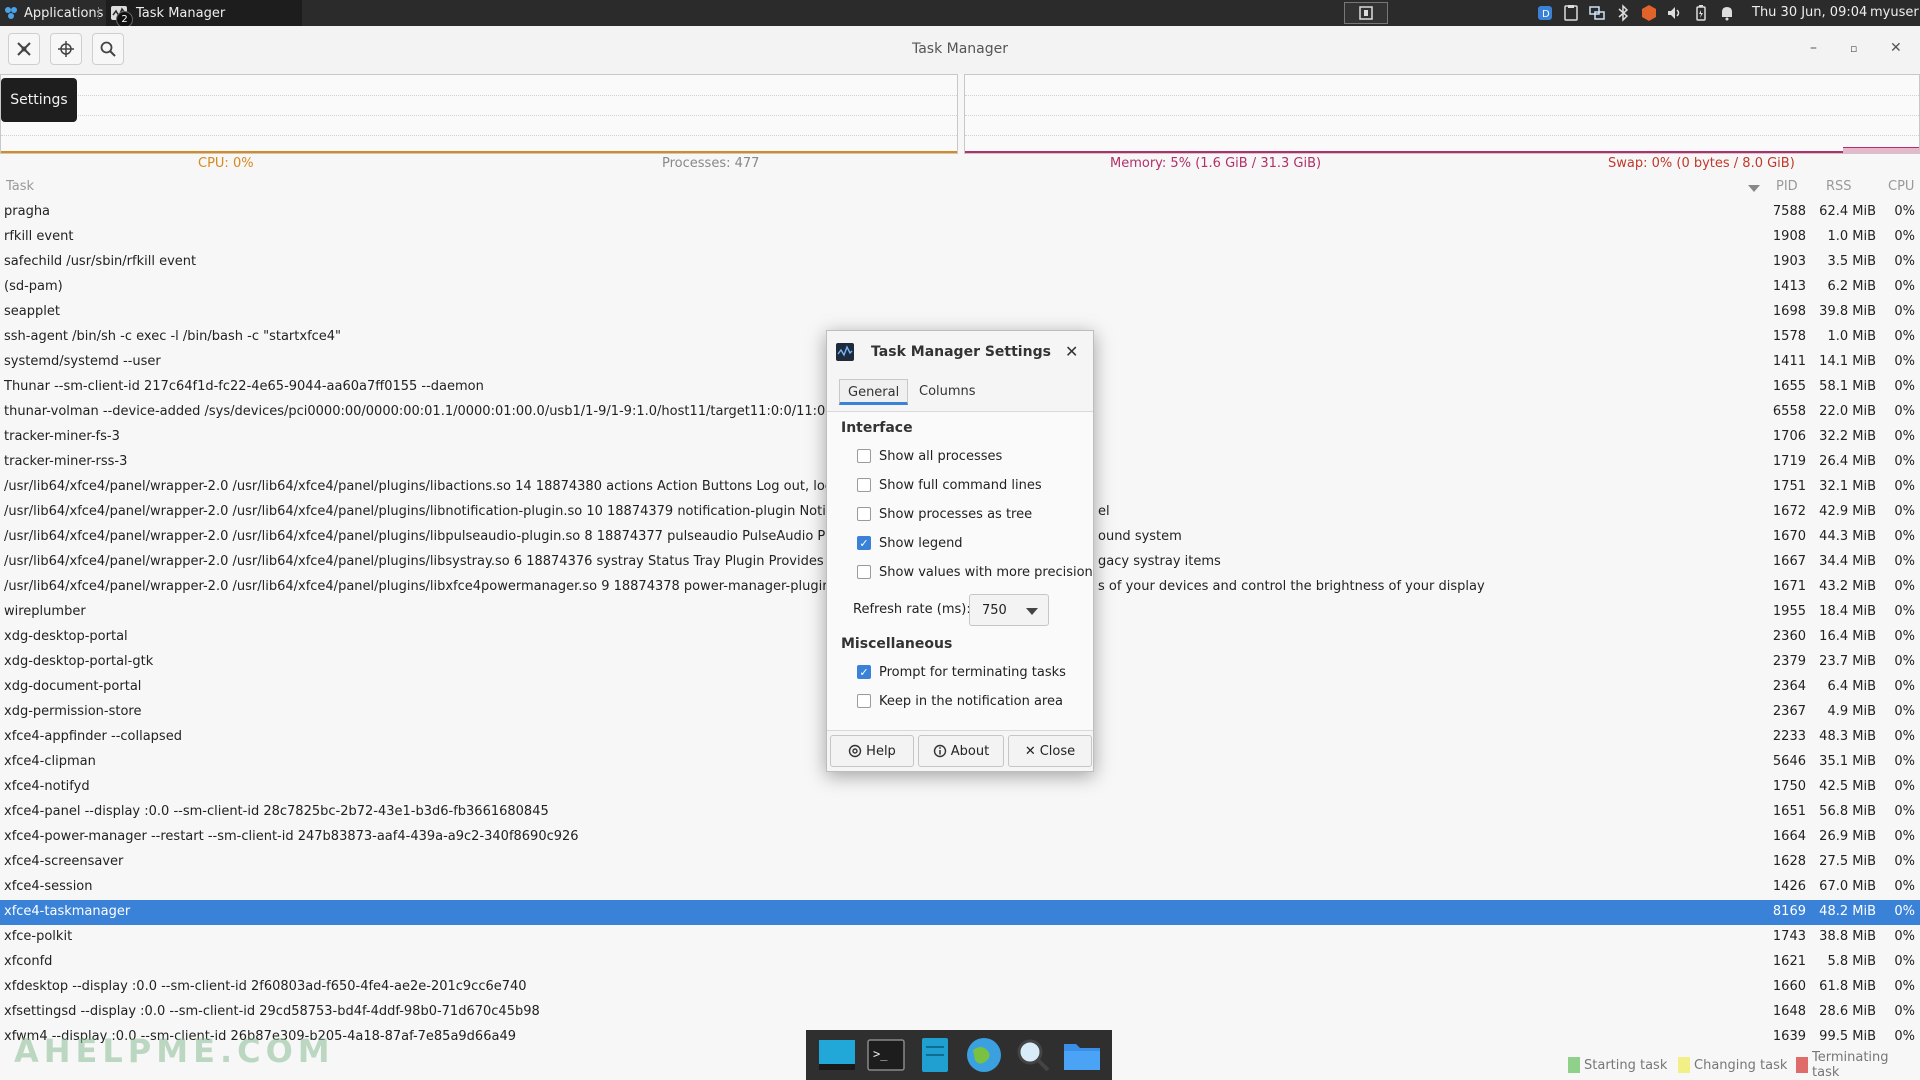 The image size is (1920, 1080). What do you see at coordinates (1082, 1055) in the screenshot?
I see `folder-icon` at bounding box center [1082, 1055].